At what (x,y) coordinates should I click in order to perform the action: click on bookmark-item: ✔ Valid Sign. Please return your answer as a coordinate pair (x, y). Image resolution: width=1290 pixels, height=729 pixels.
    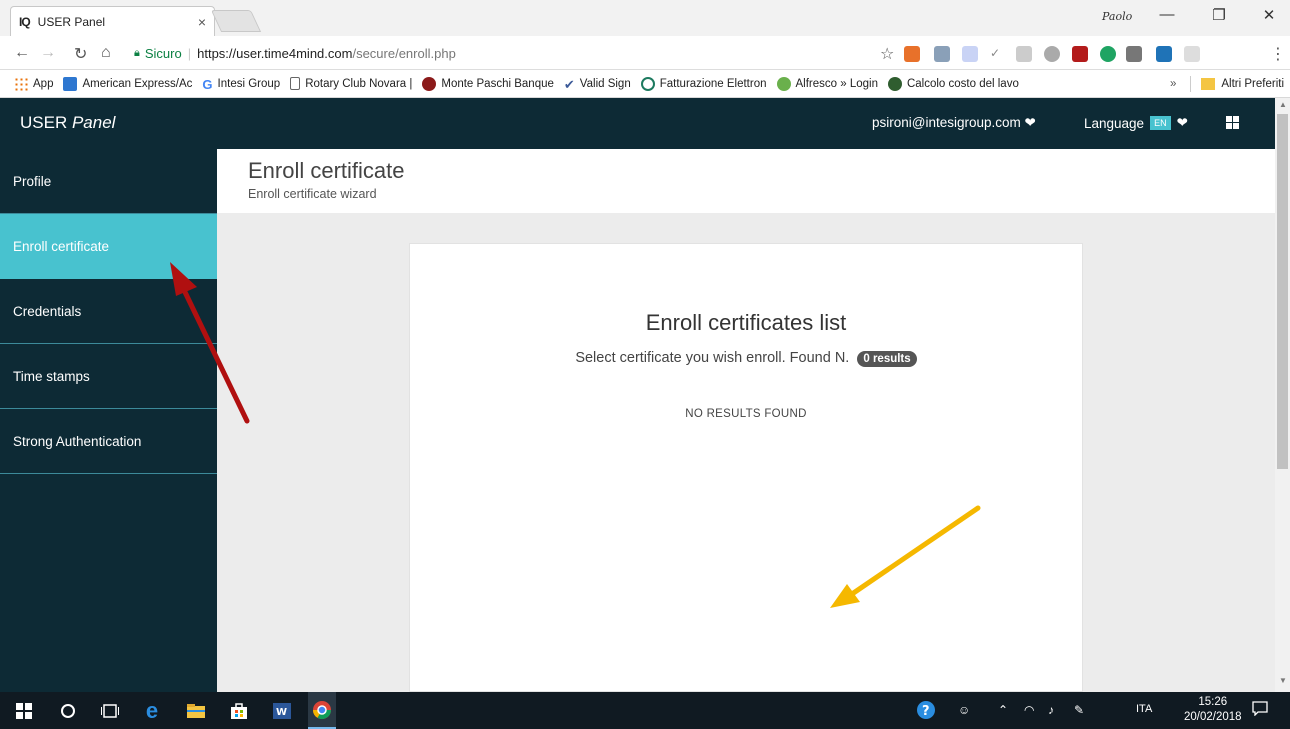
    Looking at the image, I should click on (597, 84).